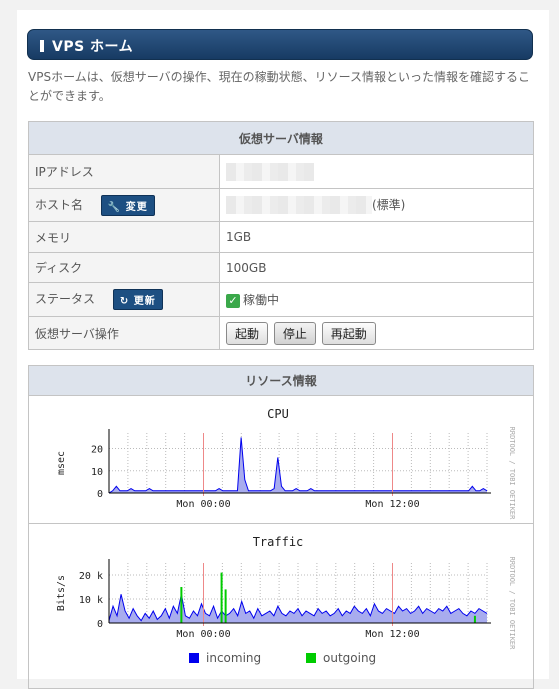  Describe the element at coordinates (97, 450) in the screenshot. I see `y-tick-label: 20` at that location.